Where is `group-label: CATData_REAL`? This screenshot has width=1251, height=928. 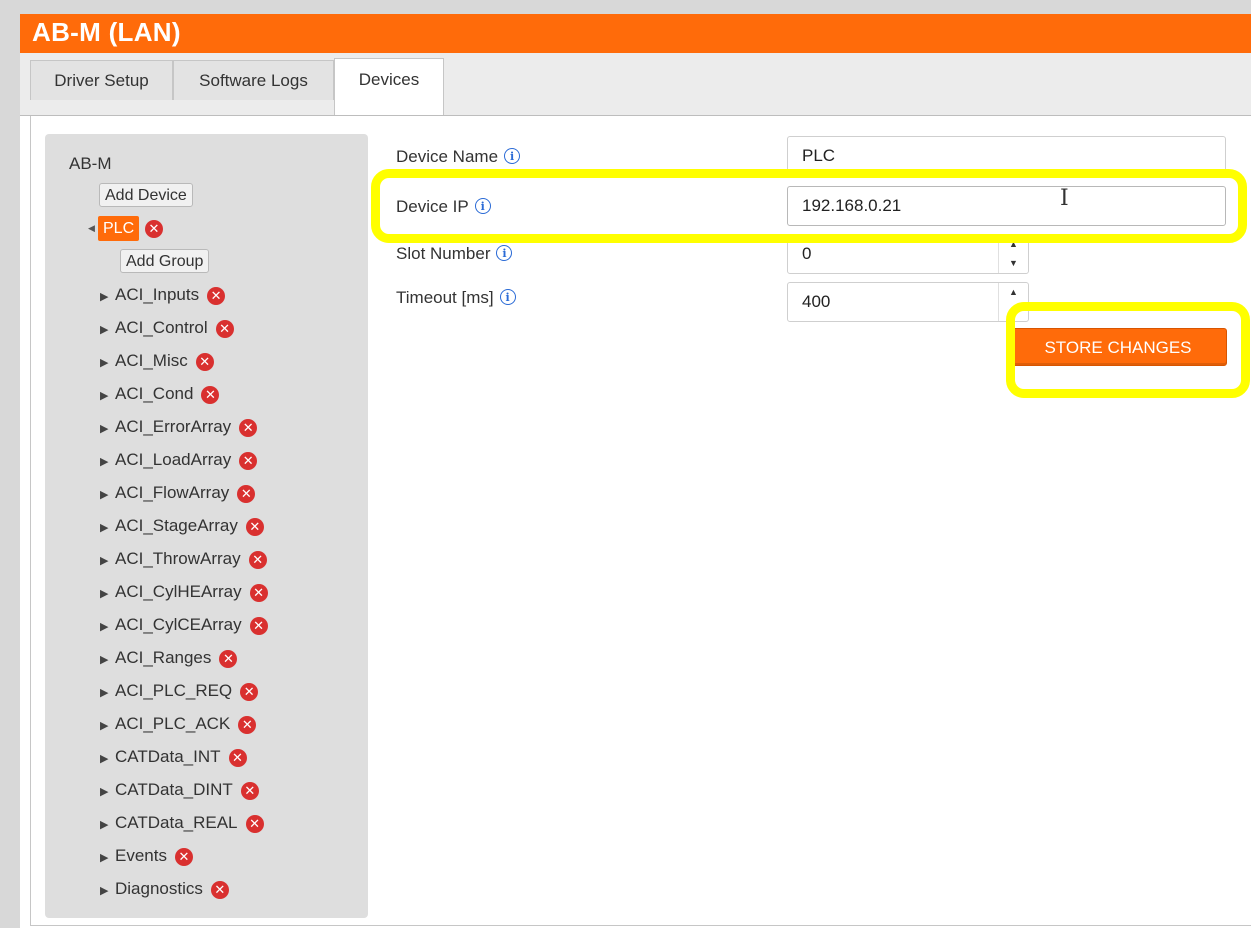
group-label: CATData_REAL is located at coordinates (176, 822).